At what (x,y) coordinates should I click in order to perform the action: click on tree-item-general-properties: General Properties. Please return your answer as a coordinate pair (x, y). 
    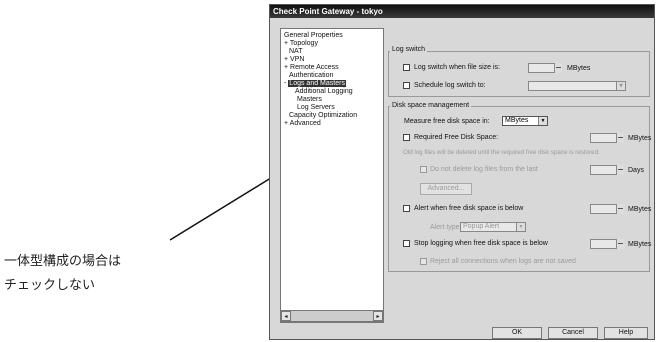
    Looking at the image, I should click on (313, 36).